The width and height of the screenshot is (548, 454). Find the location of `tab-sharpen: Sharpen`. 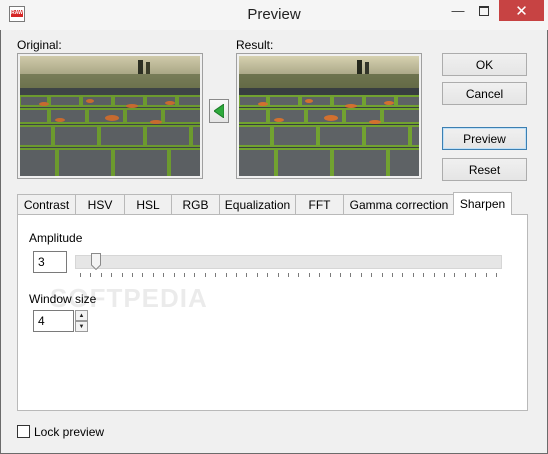

tab-sharpen: Sharpen is located at coordinates (482, 203).